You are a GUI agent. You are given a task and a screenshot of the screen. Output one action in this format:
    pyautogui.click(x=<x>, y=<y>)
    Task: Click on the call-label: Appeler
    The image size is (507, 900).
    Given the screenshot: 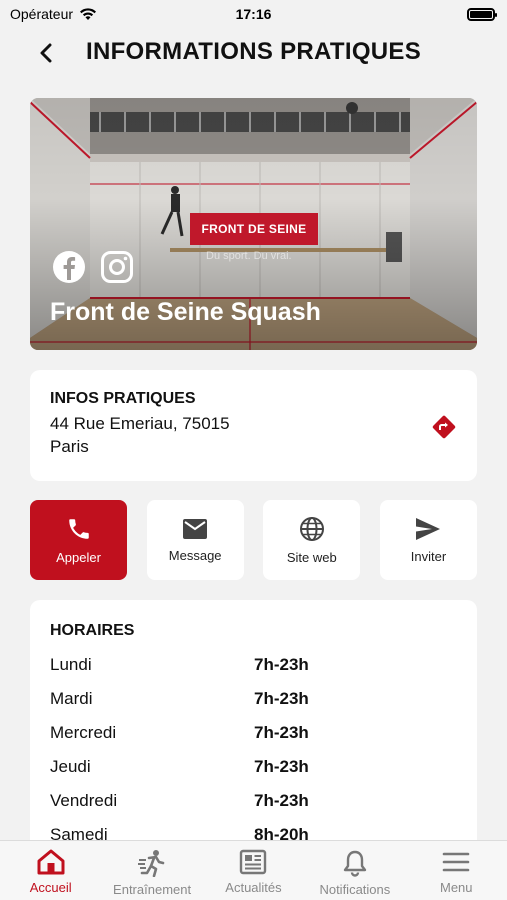 What is the action you would take?
    pyautogui.click(x=78, y=557)
    